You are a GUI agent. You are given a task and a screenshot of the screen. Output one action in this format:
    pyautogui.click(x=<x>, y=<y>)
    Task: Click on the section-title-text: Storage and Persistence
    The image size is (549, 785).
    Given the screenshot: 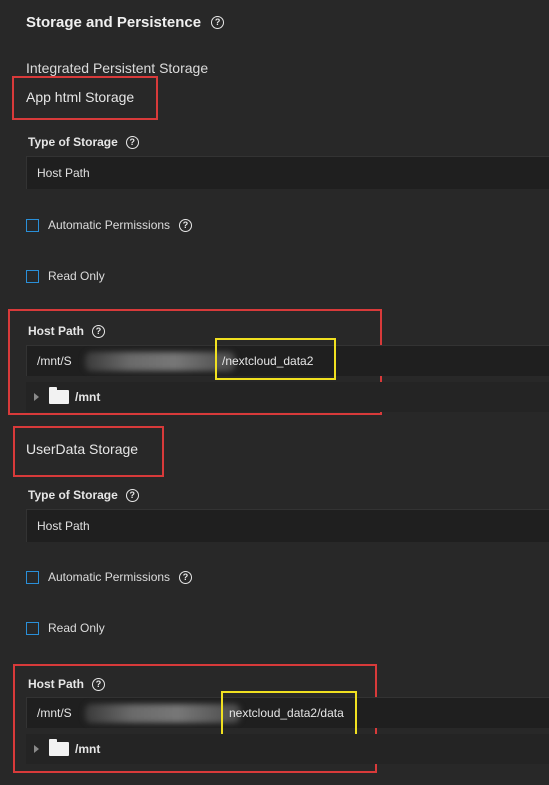 What is the action you would take?
    pyautogui.click(x=114, y=22)
    